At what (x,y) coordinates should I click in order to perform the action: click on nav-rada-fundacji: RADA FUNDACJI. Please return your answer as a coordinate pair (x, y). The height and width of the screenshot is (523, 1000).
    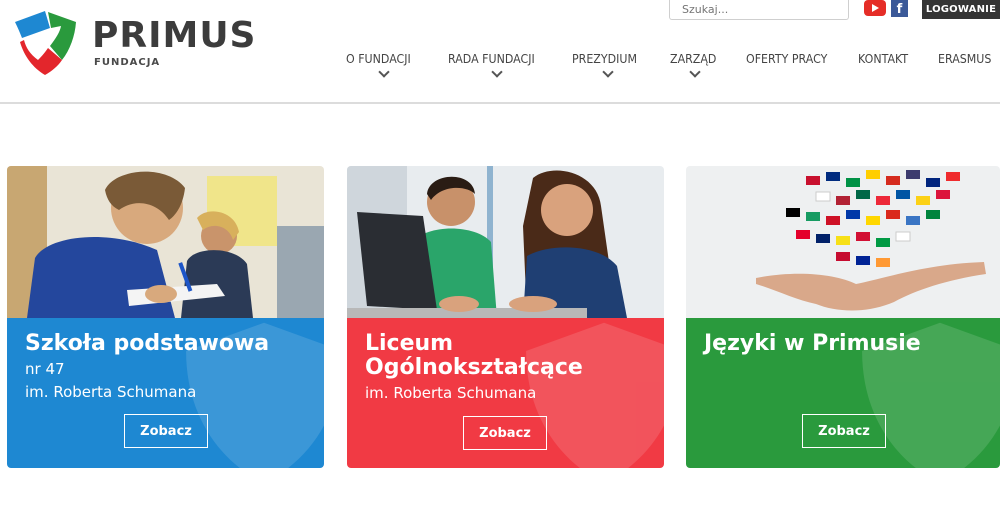
    Looking at the image, I should click on (491, 59).